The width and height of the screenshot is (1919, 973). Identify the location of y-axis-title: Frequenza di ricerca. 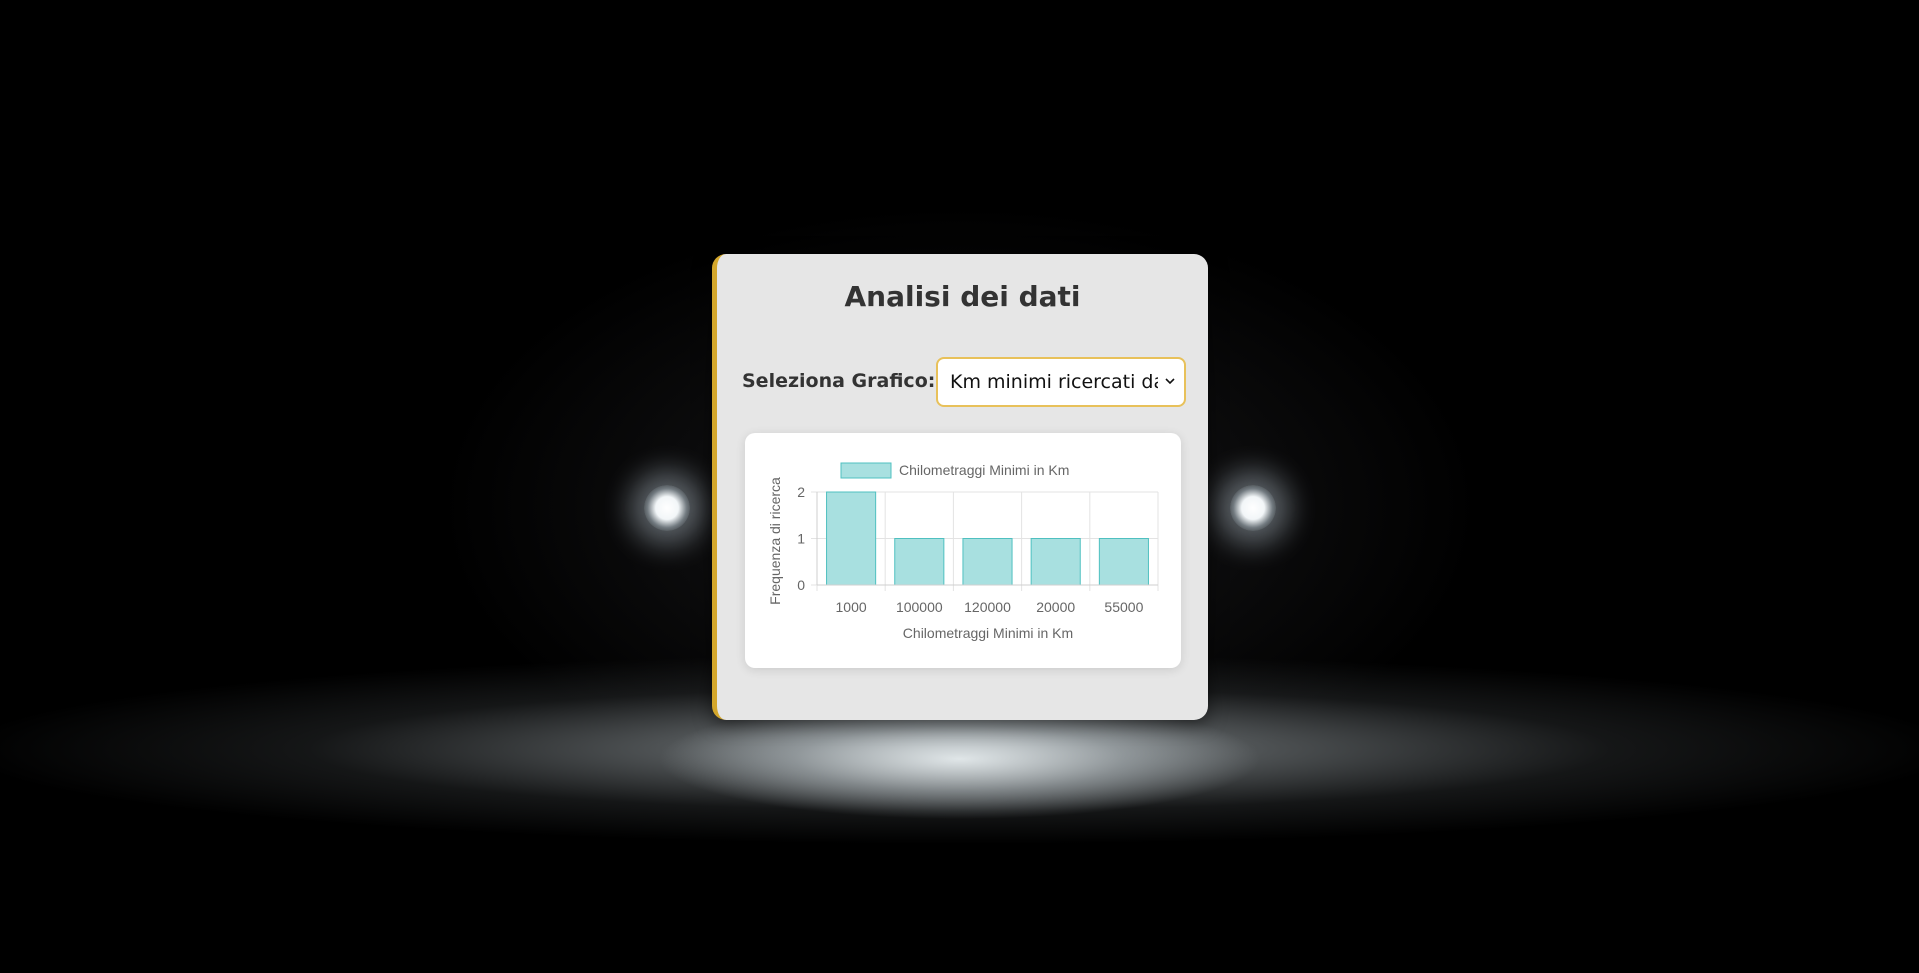
(775, 541).